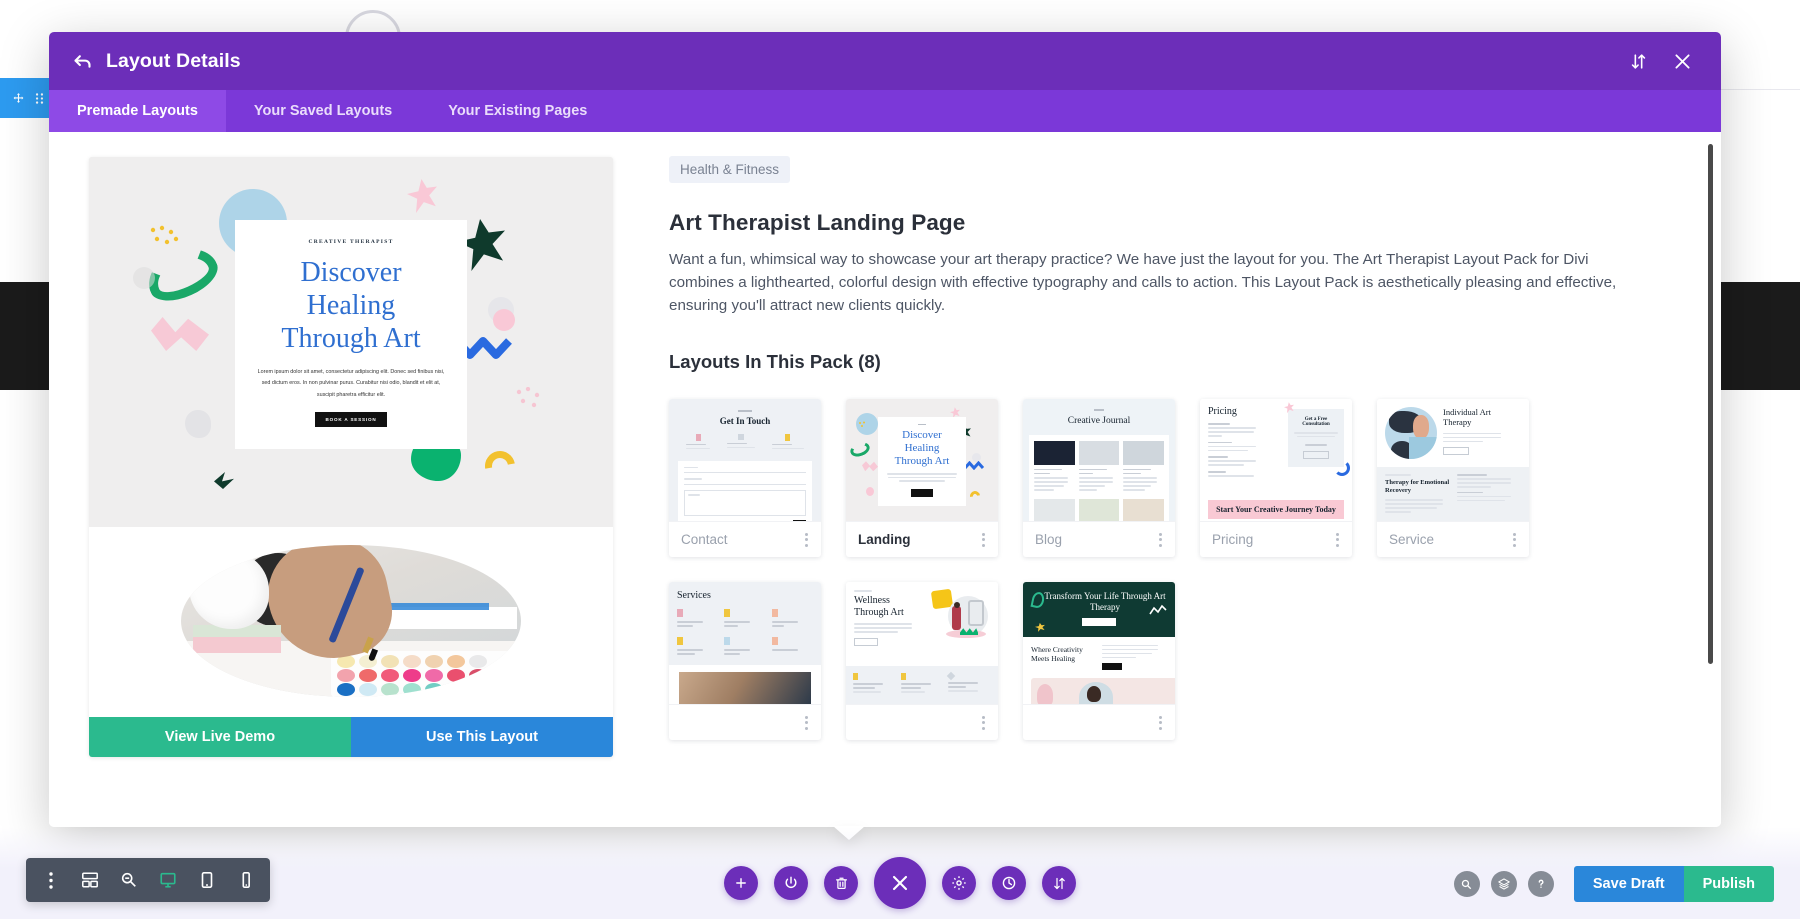  I want to click on tab-premade-layouts: Premade Layouts, so click(137, 111).